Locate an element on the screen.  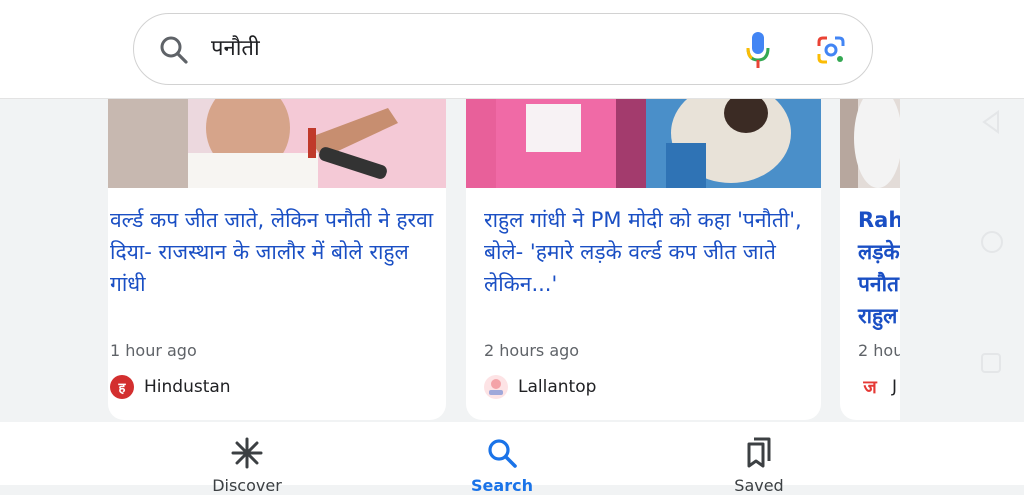
hindustan-logo-icon: ह is located at coordinates (122, 387).